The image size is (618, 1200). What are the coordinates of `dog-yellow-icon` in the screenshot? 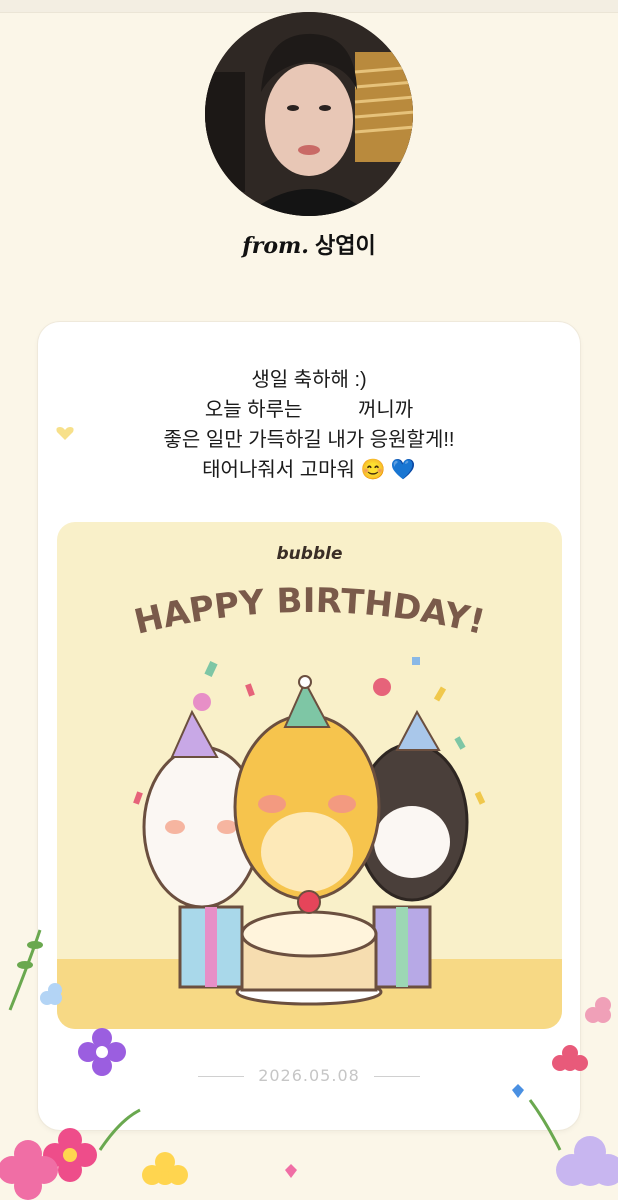 It's located at (307, 788).